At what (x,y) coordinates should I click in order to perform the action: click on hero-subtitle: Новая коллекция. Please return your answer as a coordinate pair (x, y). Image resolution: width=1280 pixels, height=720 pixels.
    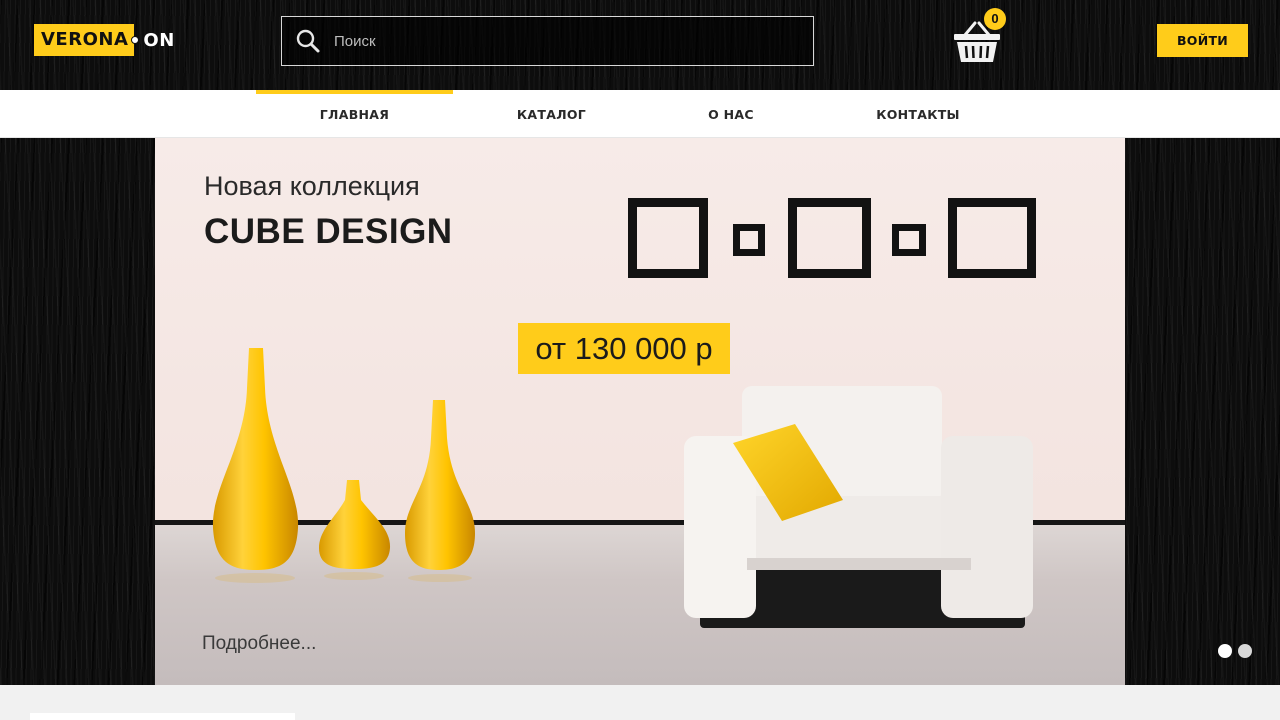
    Looking at the image, I should click on (312, 186).